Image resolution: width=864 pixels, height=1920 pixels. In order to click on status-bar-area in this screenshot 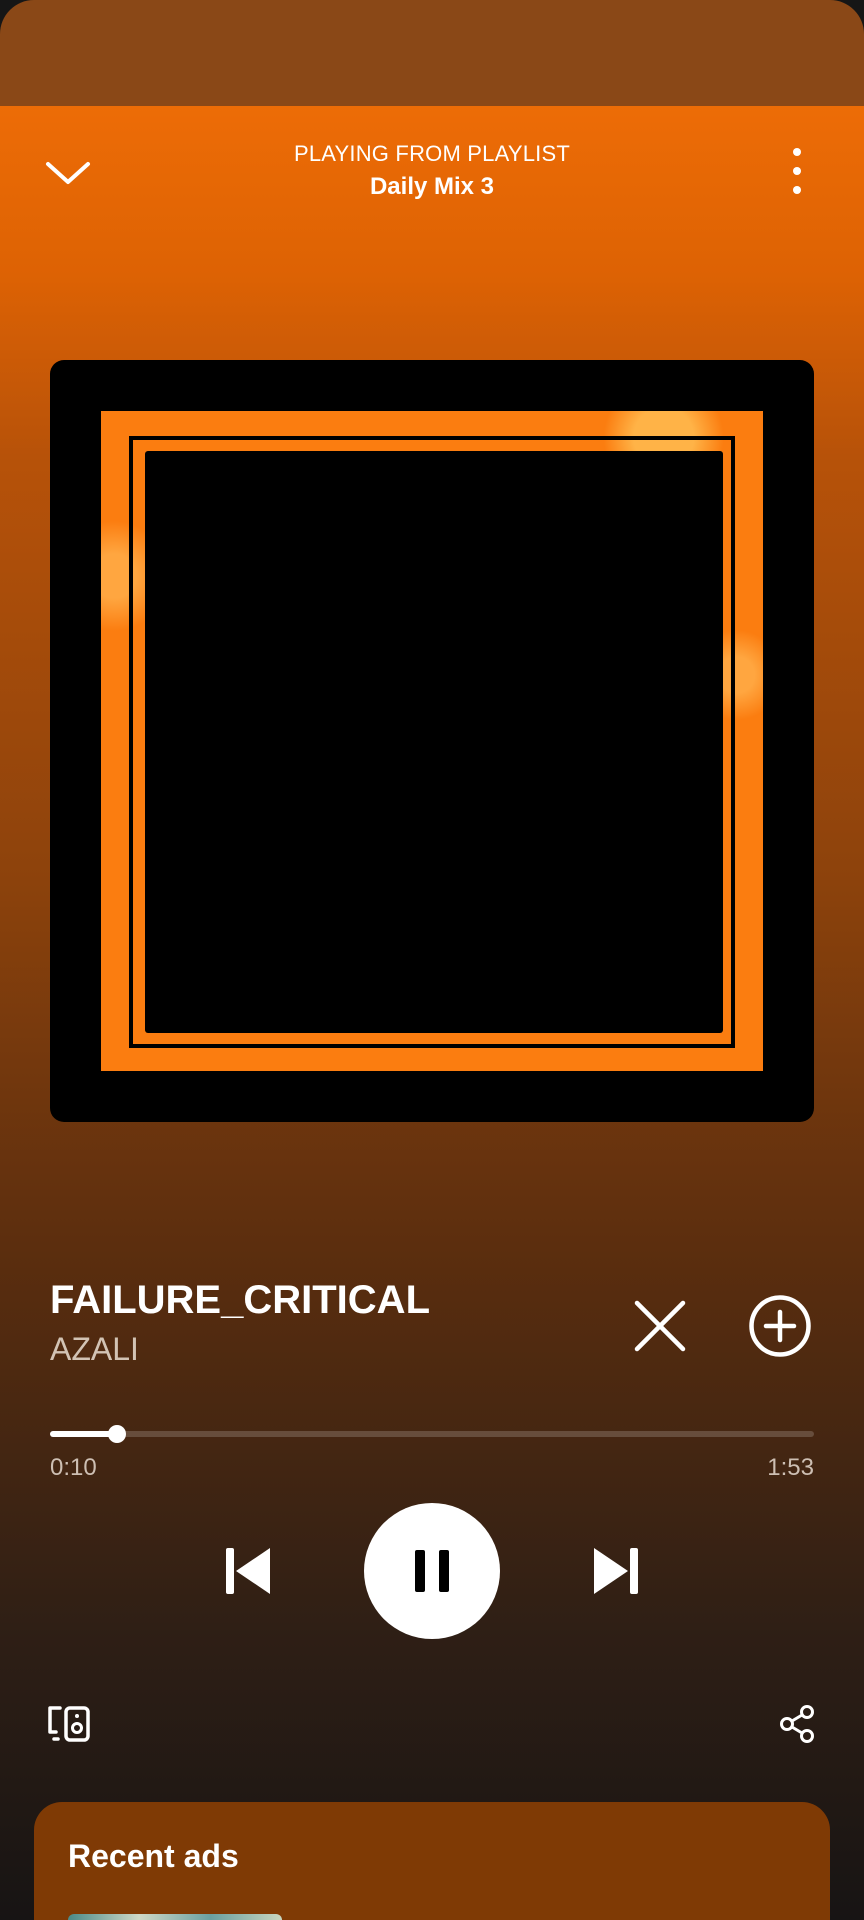, I will do `click(432, 53)`.